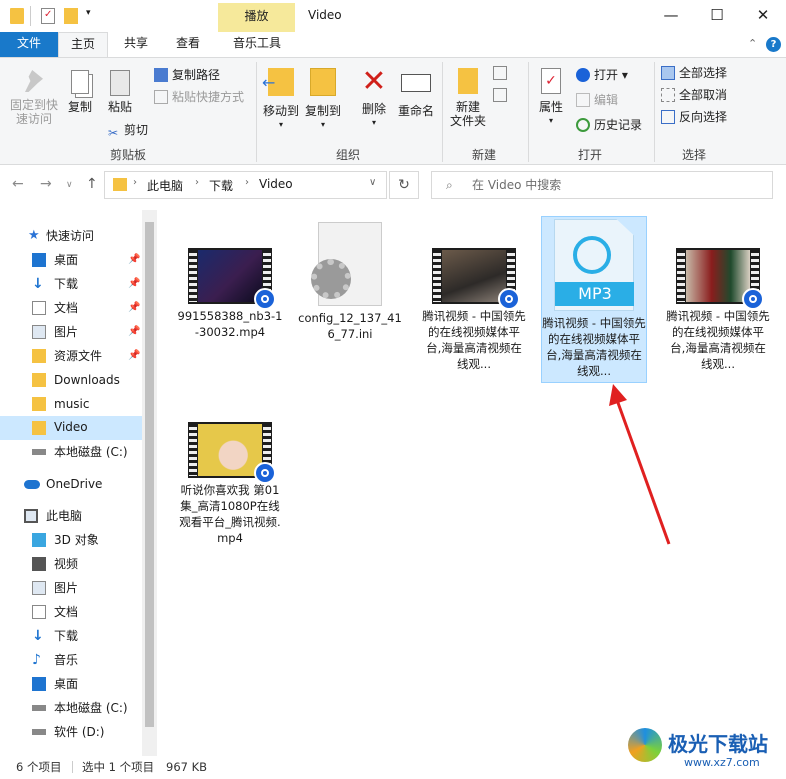 The height and width of the screenshot is (779, 786). Describe the element at coordinates (232, 453) in the screenshot. I see `video-thumbnail` at that location.